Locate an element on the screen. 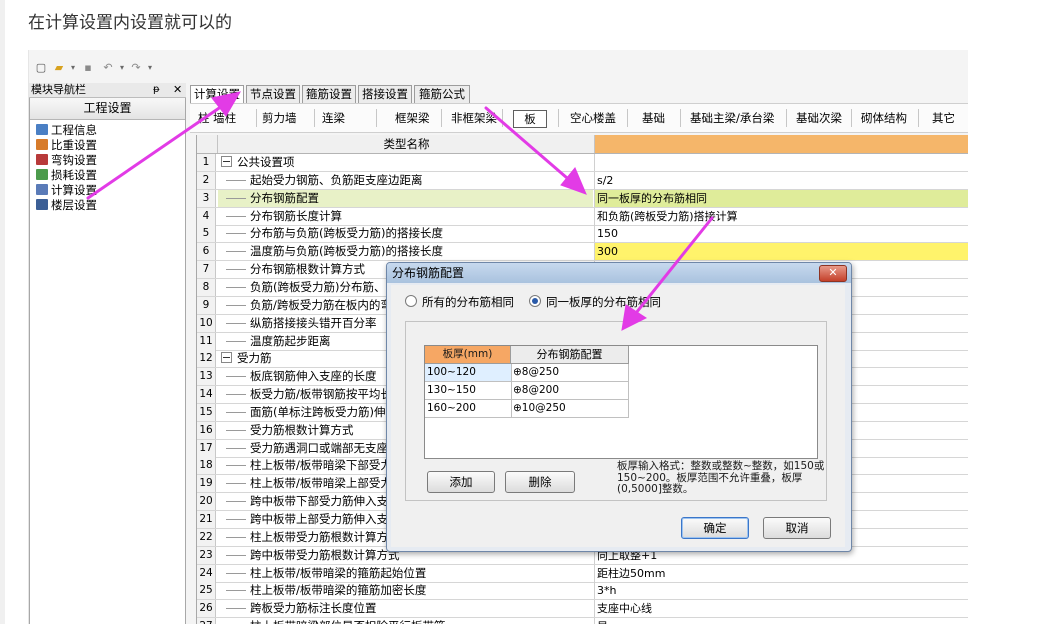 This screenshot has height=624, width=1063. undo-icon: ↶ is located at coordinates (108, 68).